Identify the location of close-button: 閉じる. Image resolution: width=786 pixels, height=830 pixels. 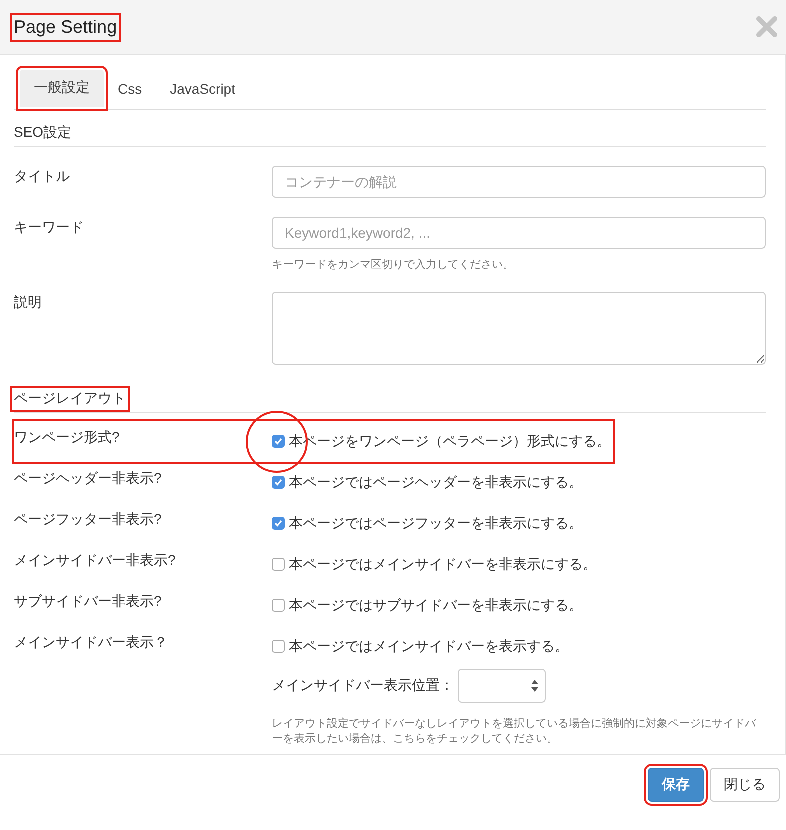
(745, 785).